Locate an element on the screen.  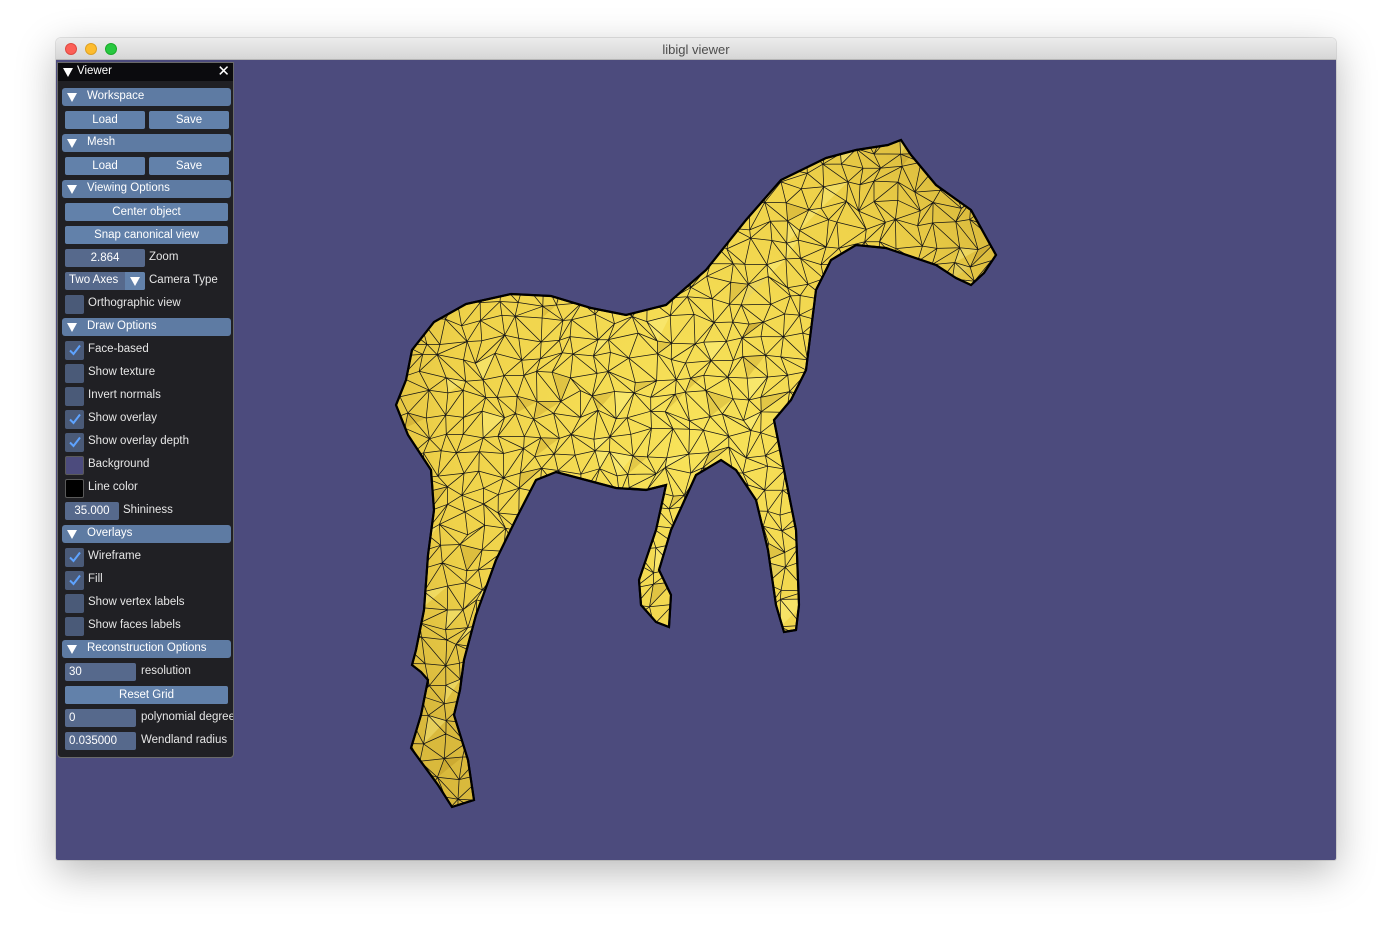
window-title: libigl viewer is located at coordinates (696, 49).